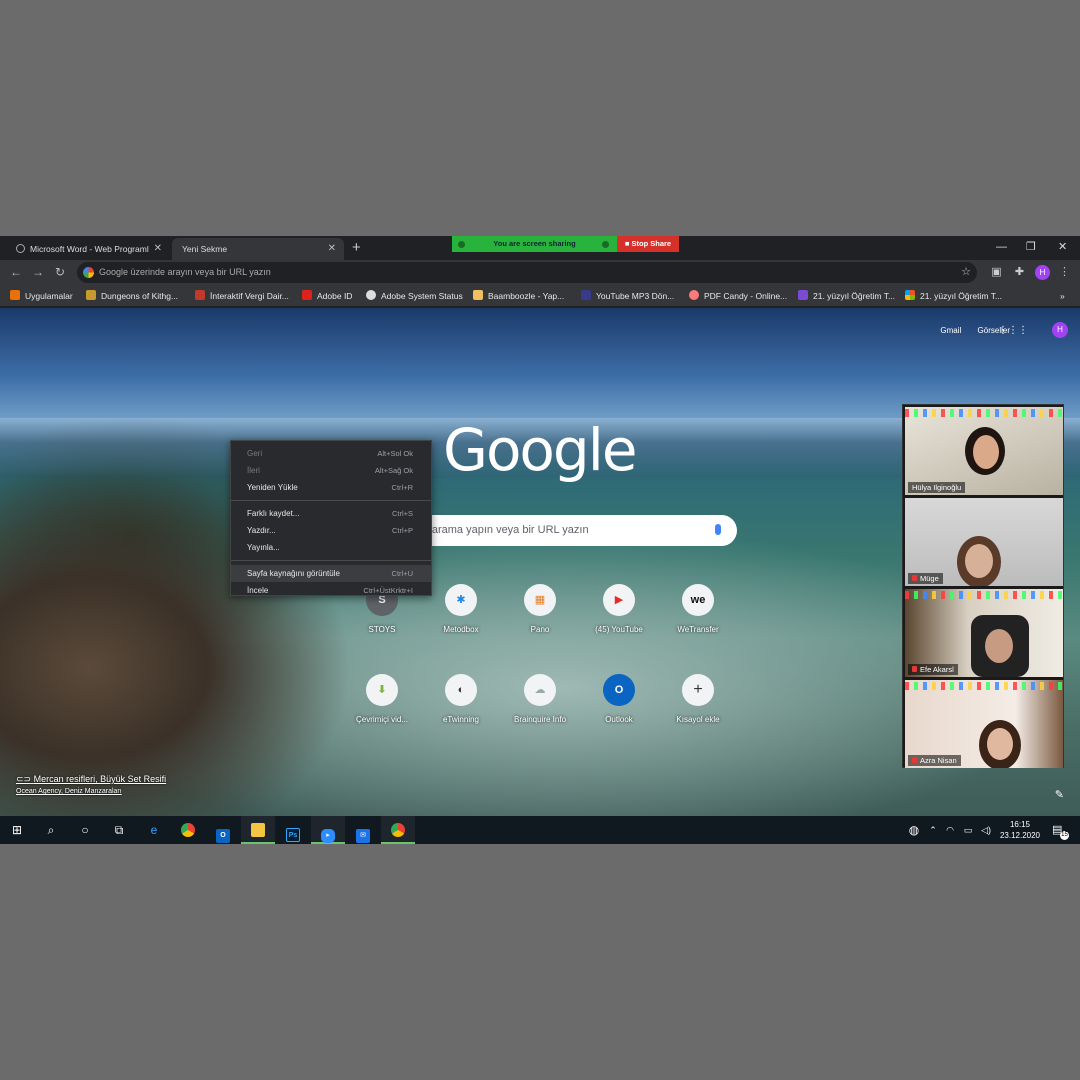 This screenshot has width=1080, height=1080. What do you see at coordinates (1042, 272) in the screenshot?
I see `profile-avatar: H` at bounding box center [1042, 272].